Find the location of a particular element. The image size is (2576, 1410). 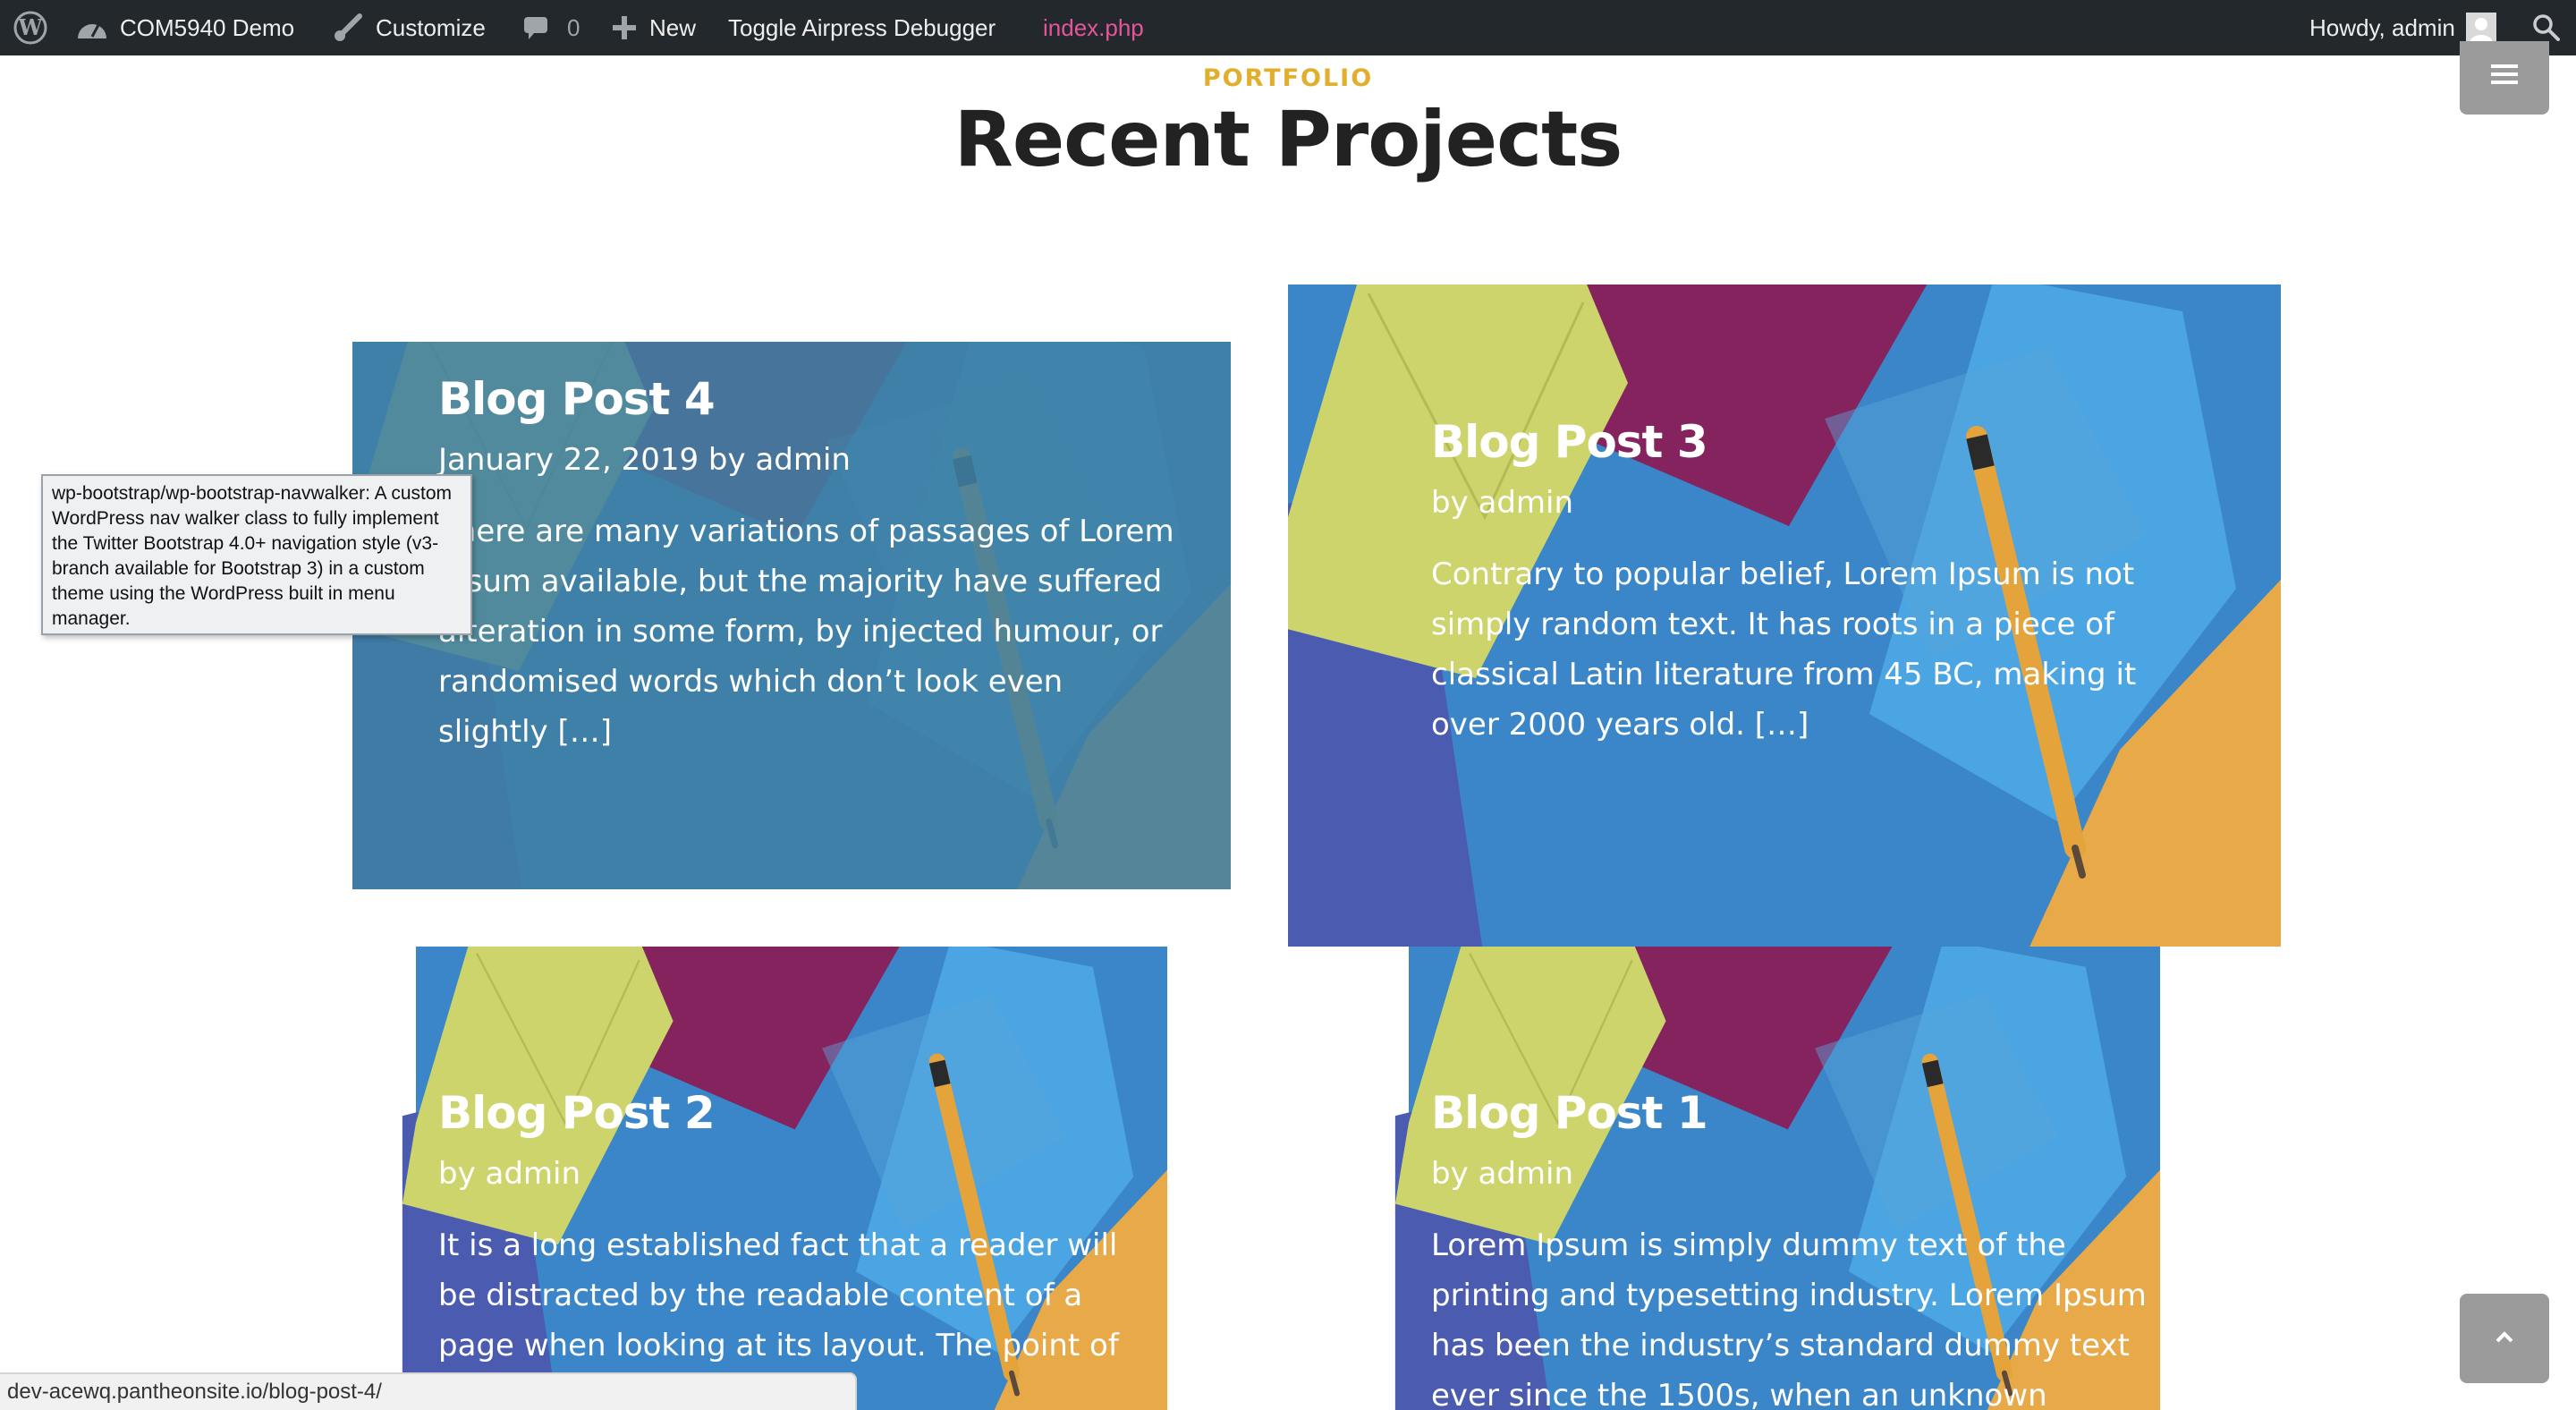

svg-text: W is located at coordinates (31, 27).